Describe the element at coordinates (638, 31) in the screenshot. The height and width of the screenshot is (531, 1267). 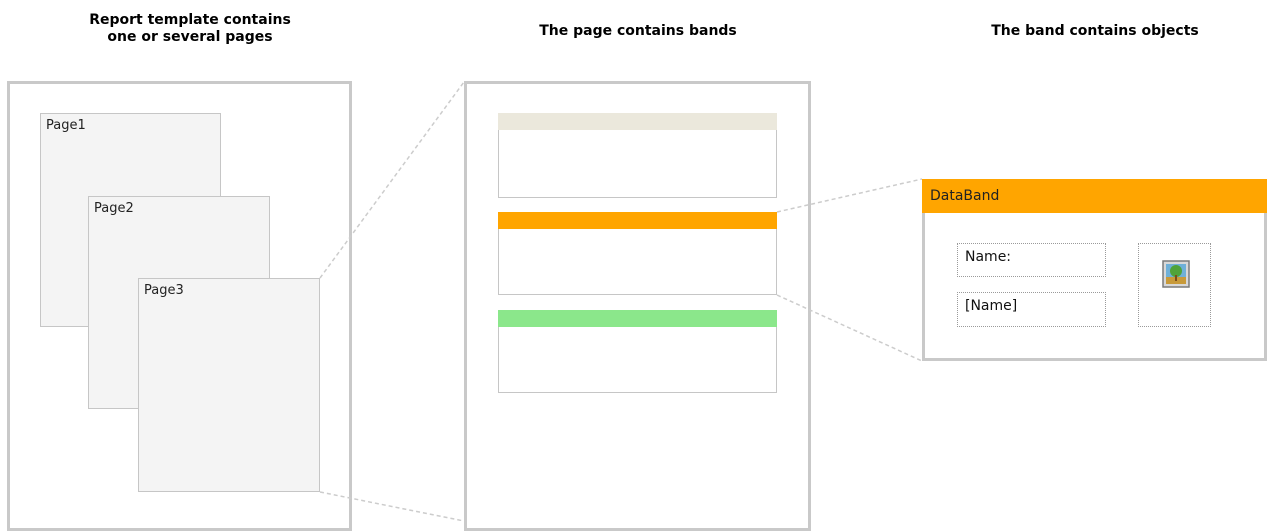
I see `heading-page-bands: The page contains bands` at that location.